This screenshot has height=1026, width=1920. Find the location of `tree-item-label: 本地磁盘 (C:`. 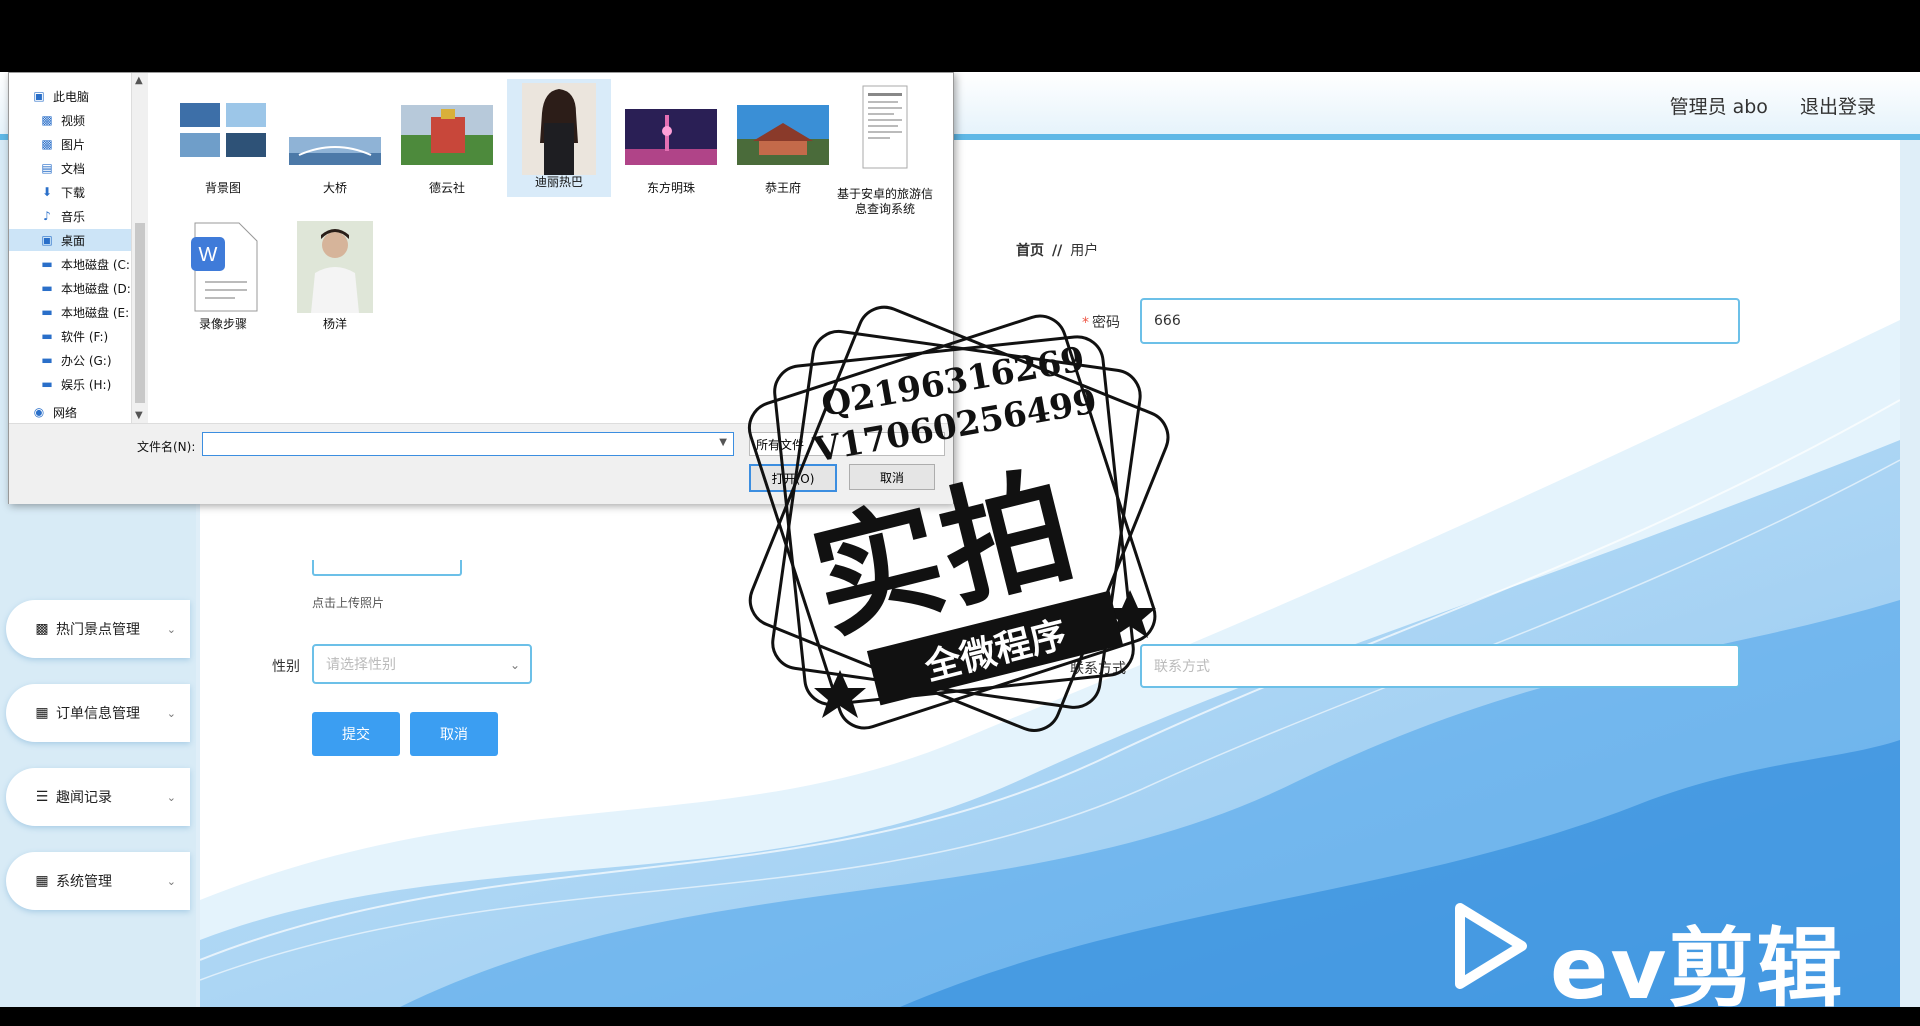

tree-item-label: 本地磁盘 (C: is located at coordinates (95, 264).